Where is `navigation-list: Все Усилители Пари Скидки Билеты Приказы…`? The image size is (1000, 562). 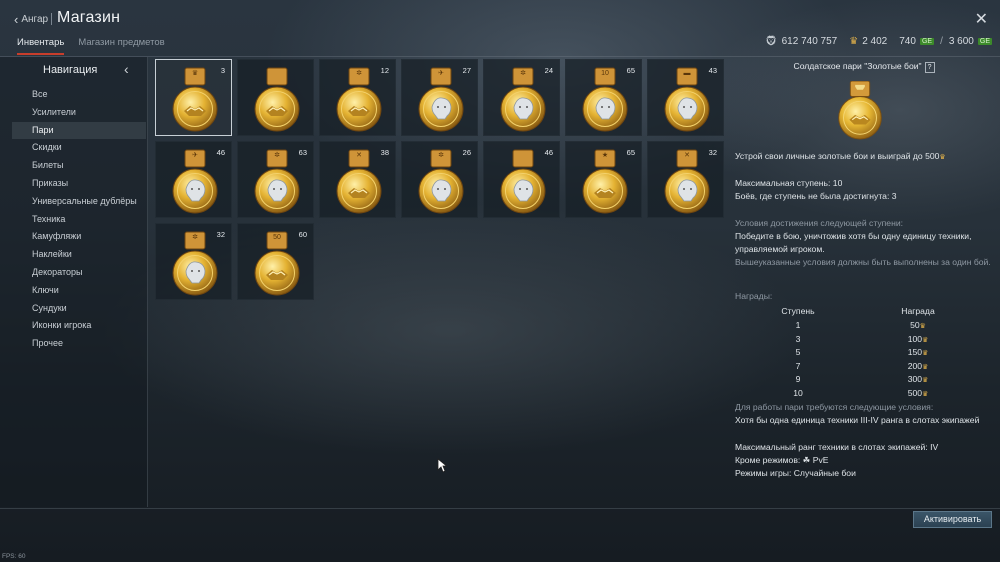 navigation-list: Все Усилители Пари Скидки Билеты Приказы… is located at coordinates (79, 219).